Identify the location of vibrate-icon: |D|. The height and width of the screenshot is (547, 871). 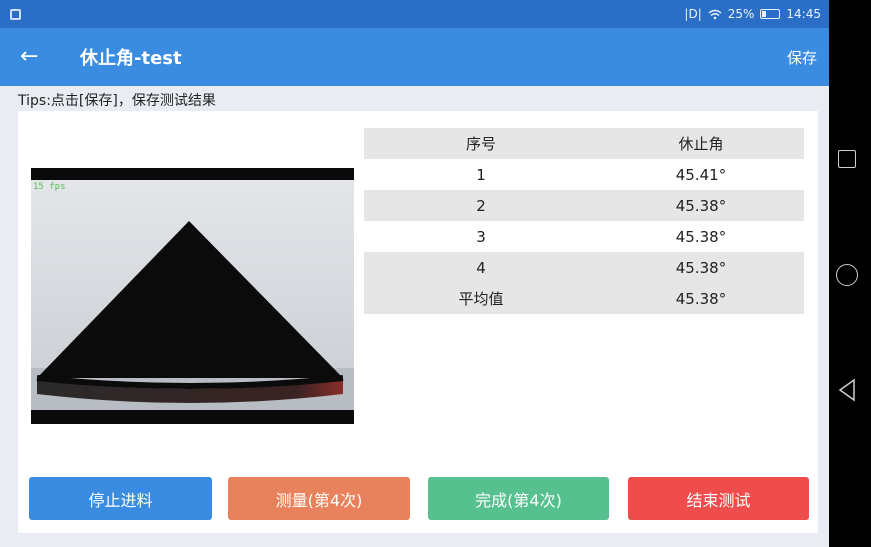
(693, 14).